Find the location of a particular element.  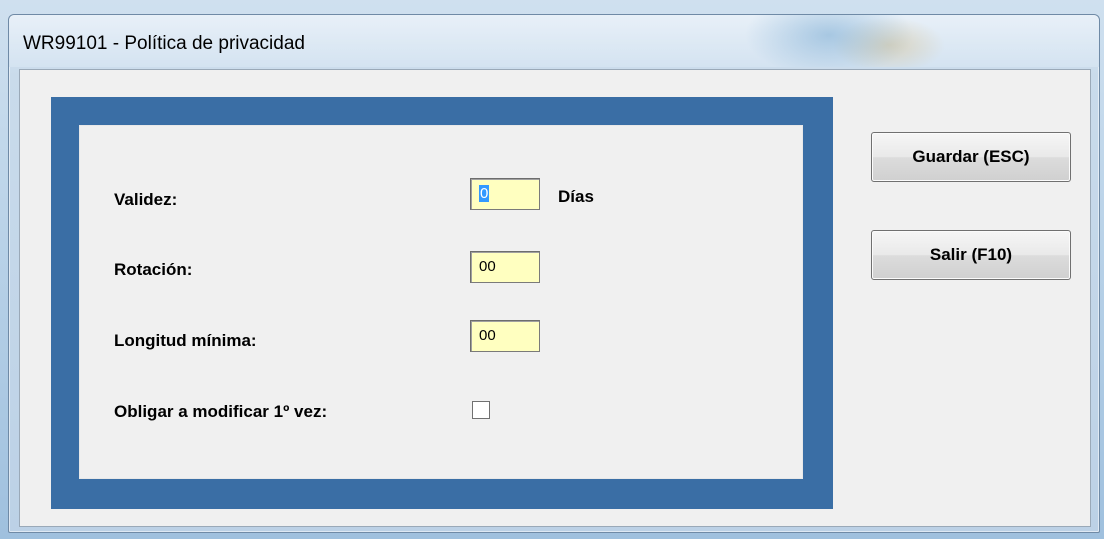

longitud-minima-value: 00 is located at coordinates (487, 335).